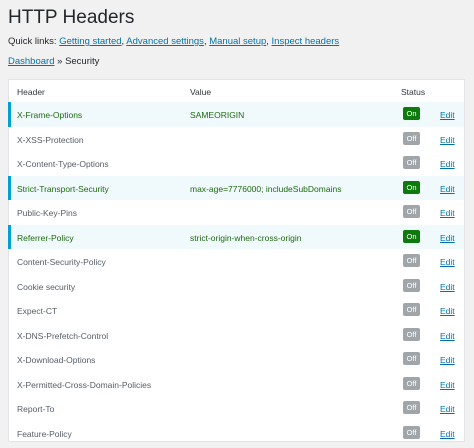 Image resolution: width=474 pixels, height=448 pixels. I want to click on column-header-value: Value, so click(201, 92).